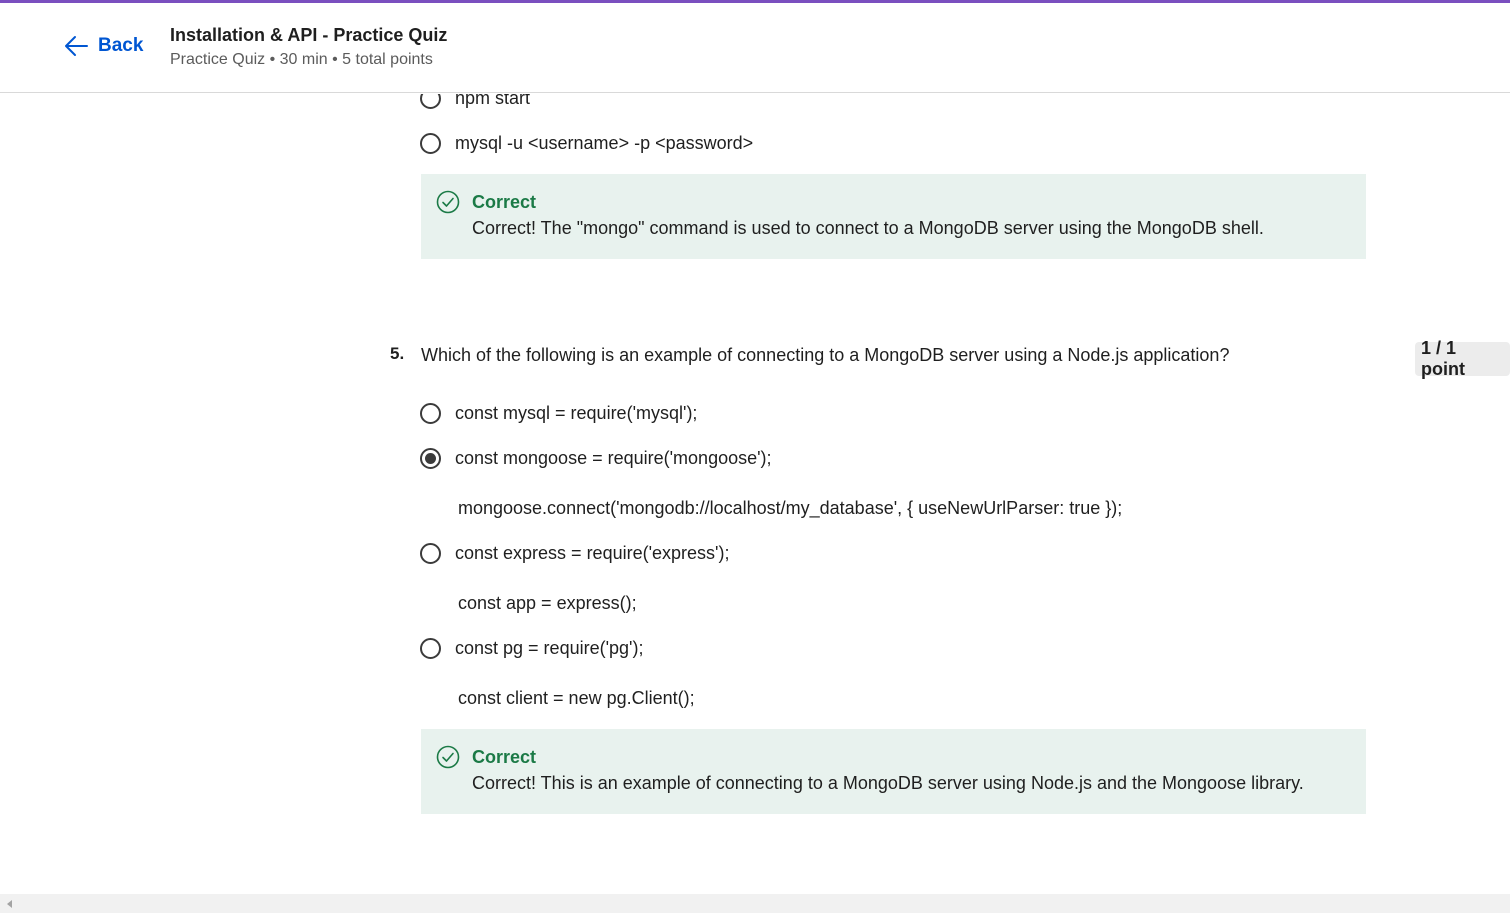  I want to click on scroll-left-arrow-icon, so click(9, 904).